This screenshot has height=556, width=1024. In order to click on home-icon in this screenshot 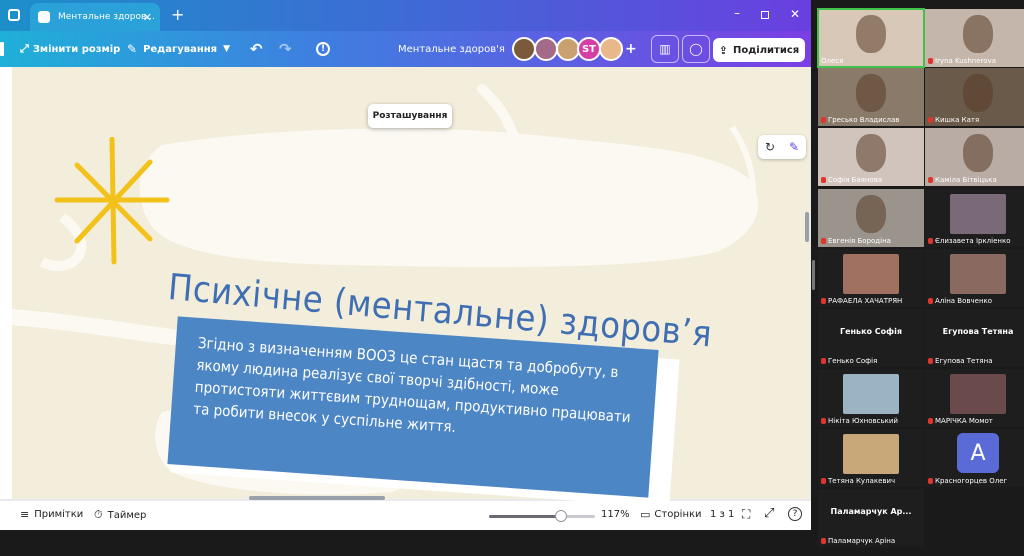, I will do `click(14, 15)`.